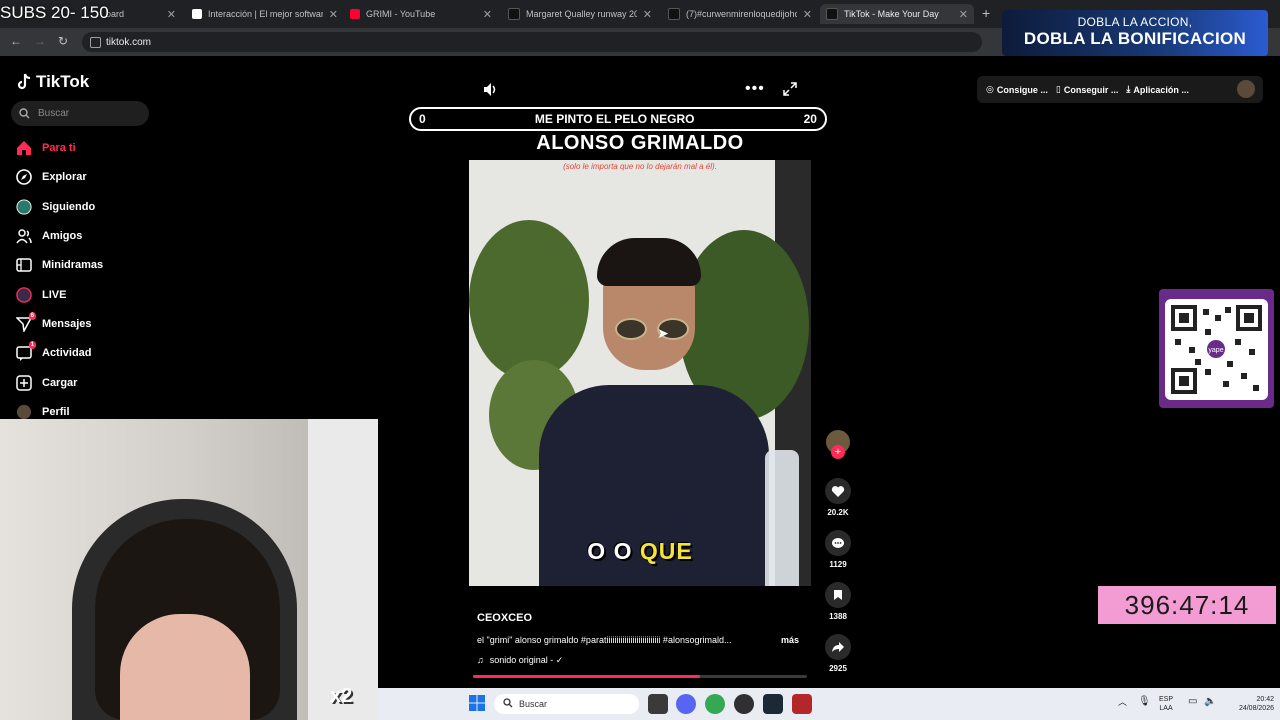 The image size is (1280, 720). I want to click on sidebar-item-label: Amigos, so click(62, 236).